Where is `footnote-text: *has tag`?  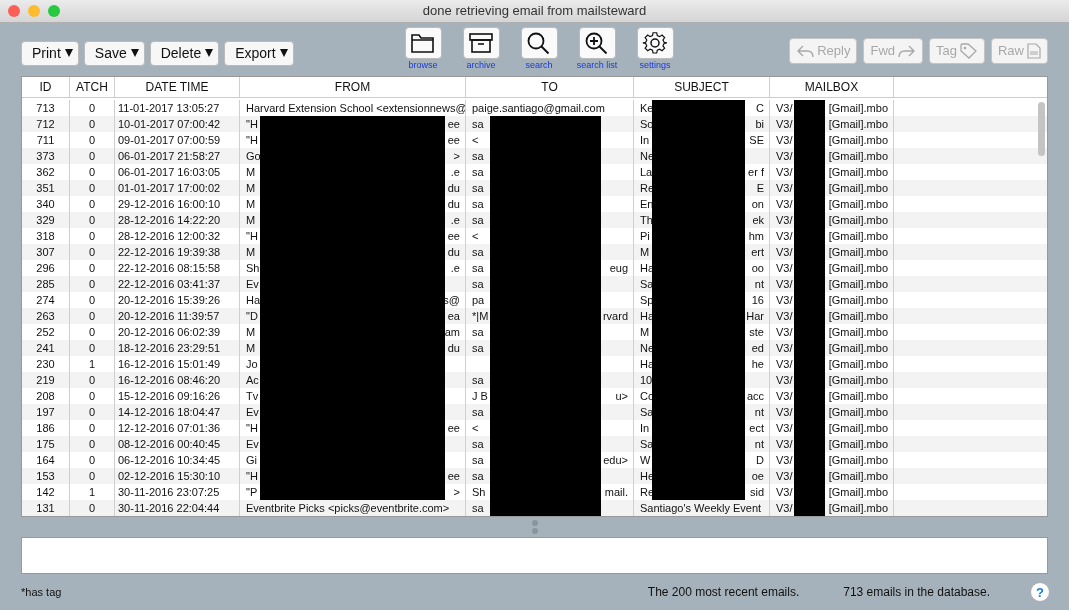
footnote-text: *has tag is located at coordinates (41, 592).